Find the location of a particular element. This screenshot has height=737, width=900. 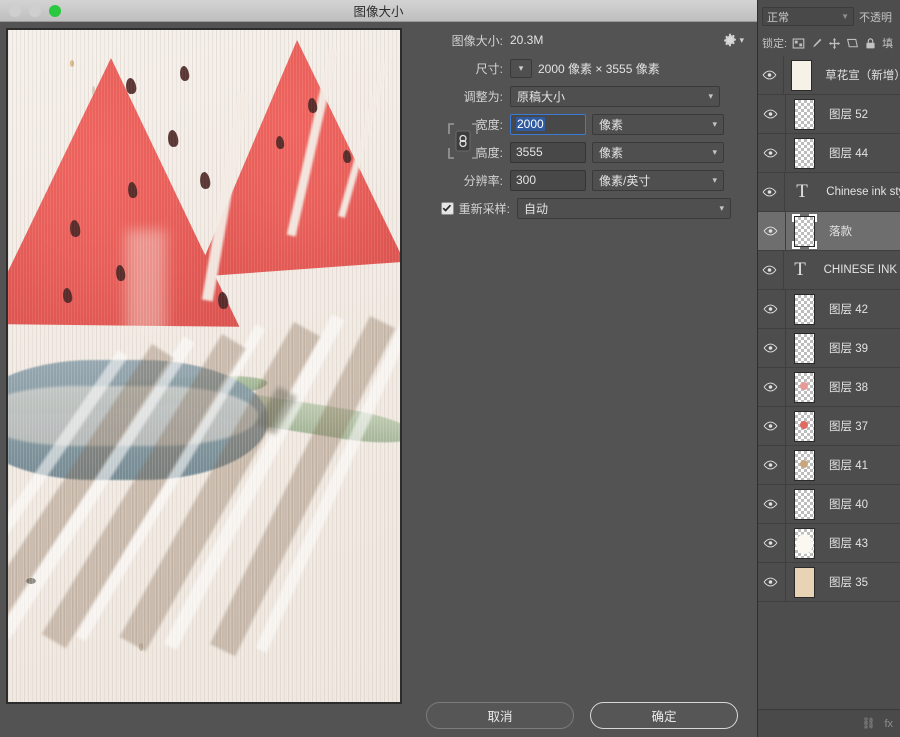

raster-thumbnail is located at coordinates (804, 504).